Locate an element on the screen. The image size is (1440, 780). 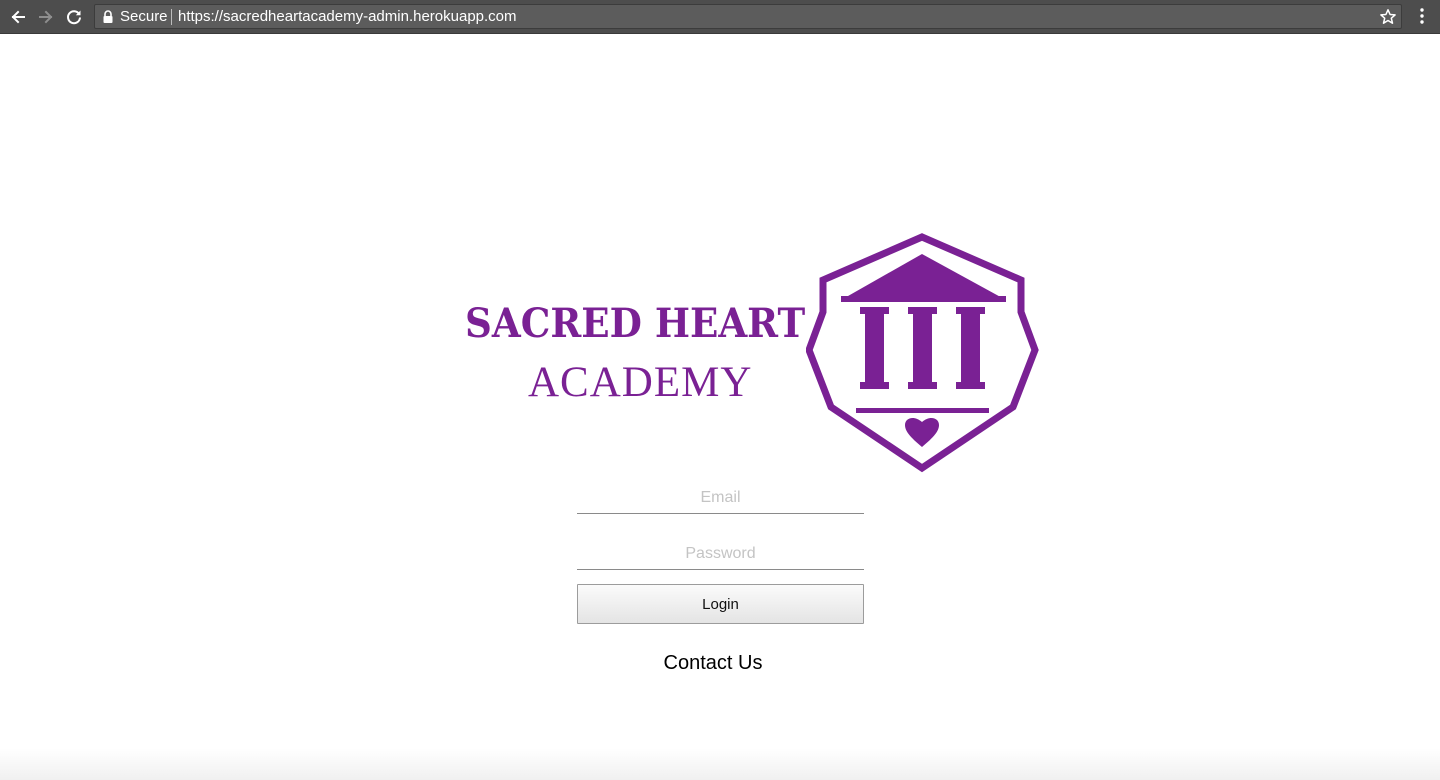
reload-button is located at coordinates (74, 17).